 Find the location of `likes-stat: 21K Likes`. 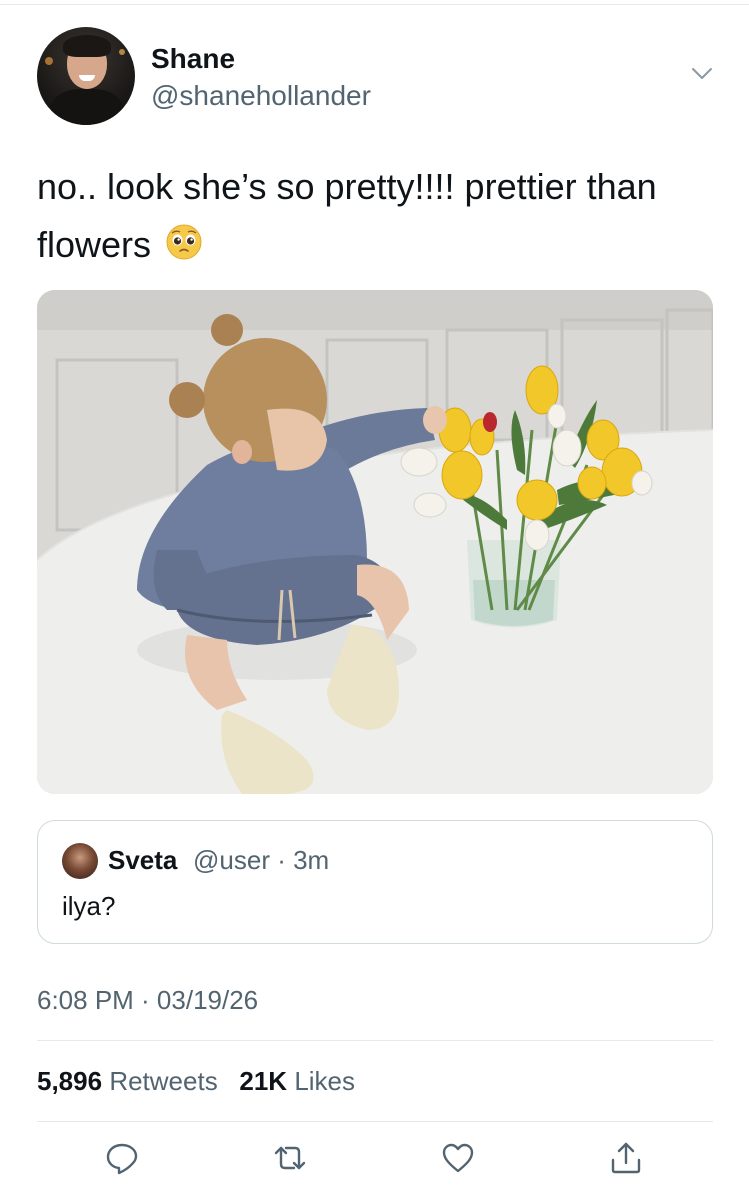

likes-stat: 21K Likes is located at coordinates (297, 1081).